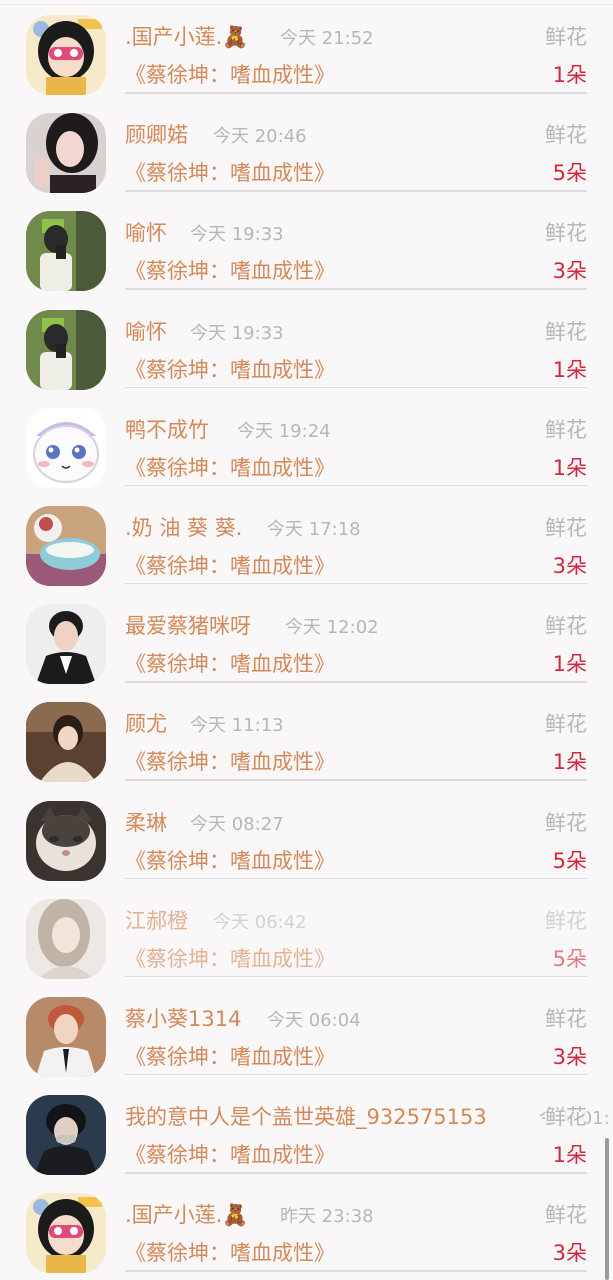  What do you see at coordinates (156, 134) in the screenshot?
I see `user-name: 顾卿婼` at bounding box center [156, 134].